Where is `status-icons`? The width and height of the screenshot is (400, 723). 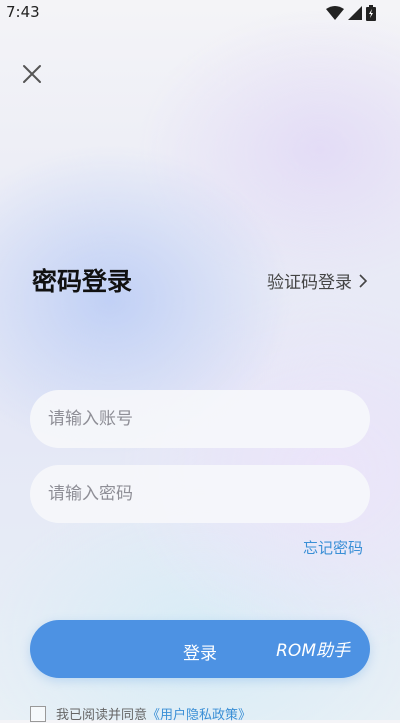 status-icons is located at coordinates (351, 13).